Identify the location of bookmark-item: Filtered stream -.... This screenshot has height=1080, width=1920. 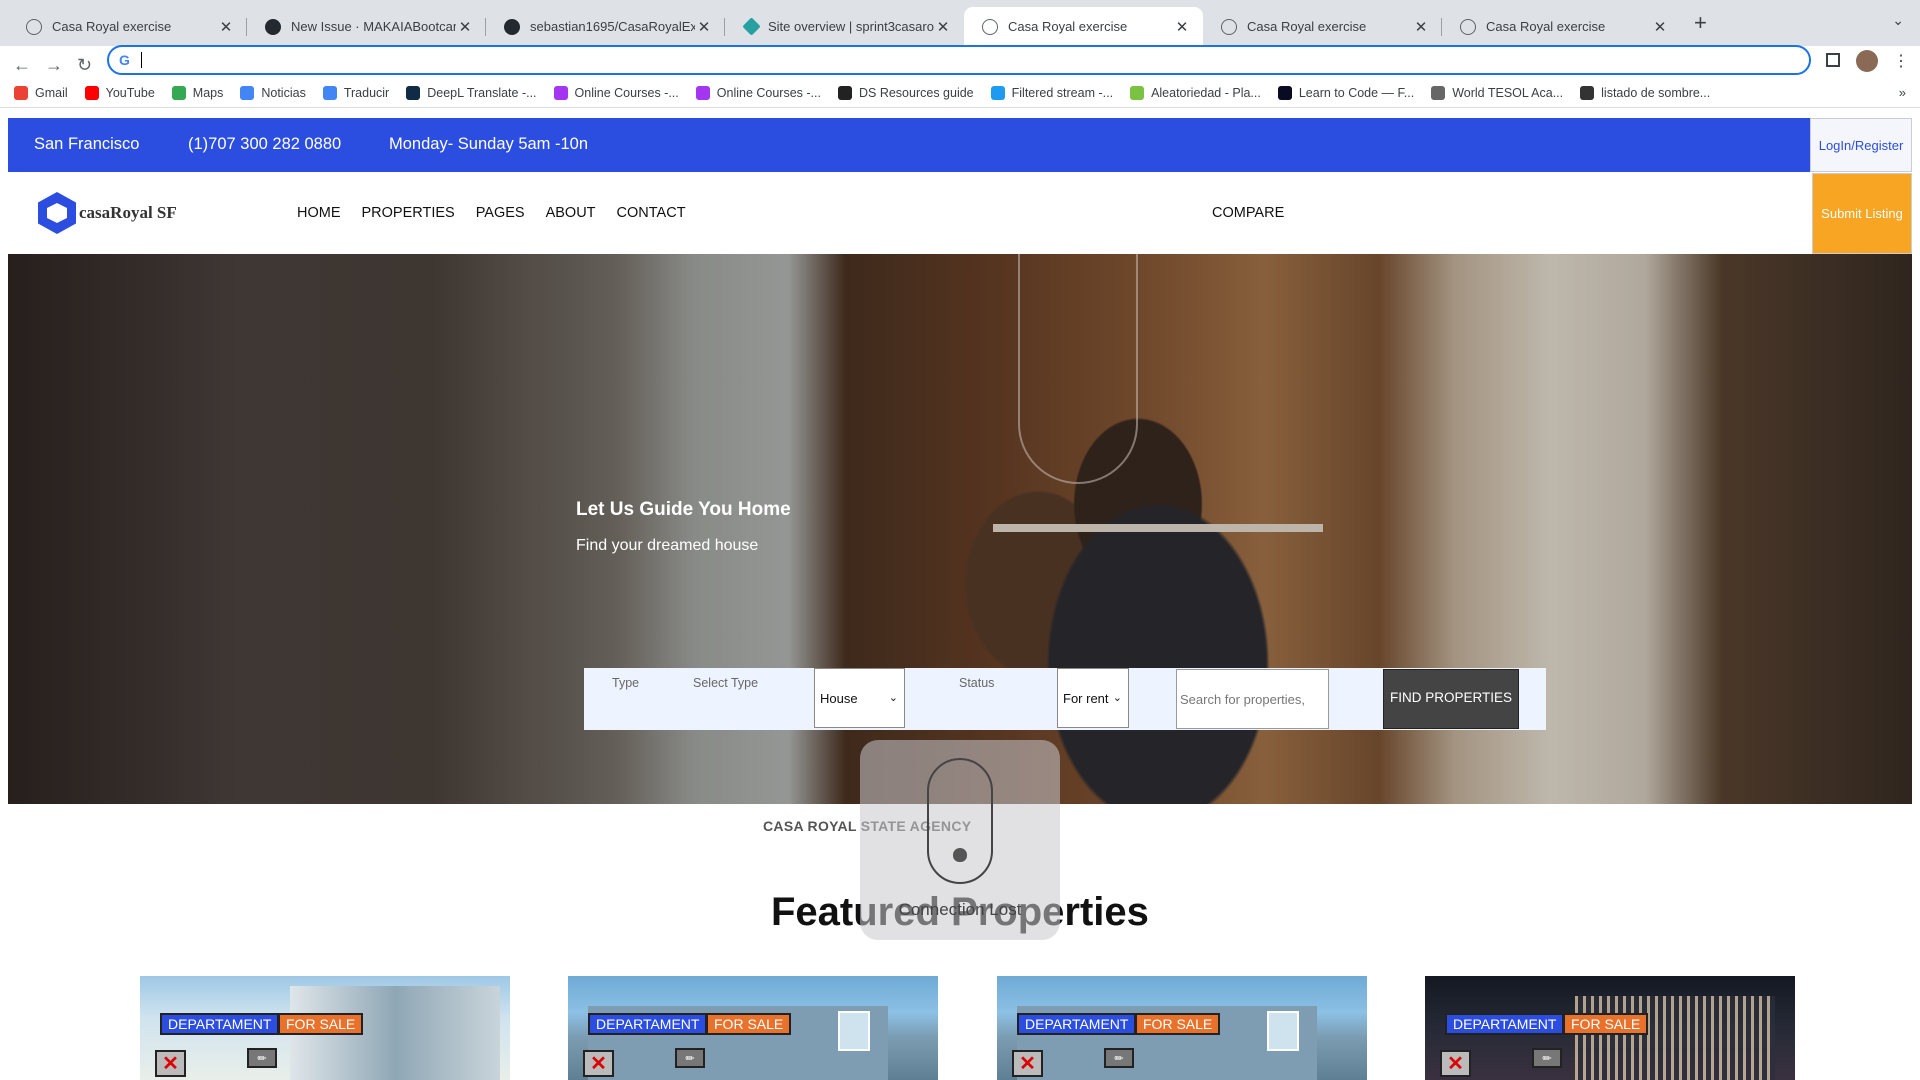
(1052, 93).